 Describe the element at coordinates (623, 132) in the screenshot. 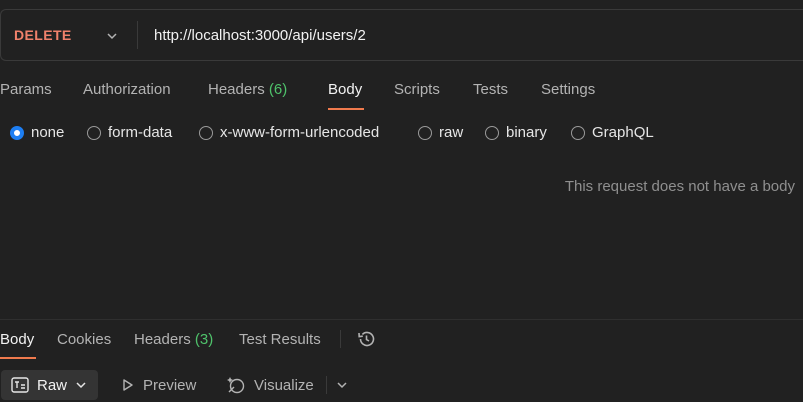

I see `radio-label: GraphQL` at that location.